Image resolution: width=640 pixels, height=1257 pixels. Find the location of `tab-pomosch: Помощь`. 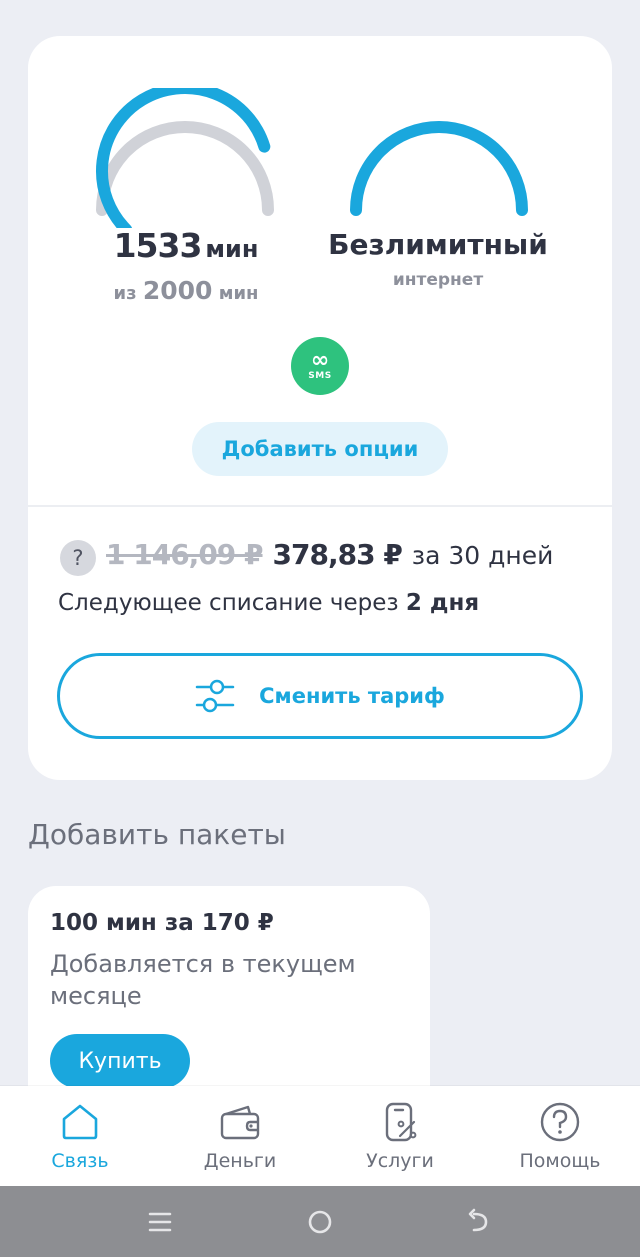

tab-pomosch: Помощь is located at coordinates (560, 1136).